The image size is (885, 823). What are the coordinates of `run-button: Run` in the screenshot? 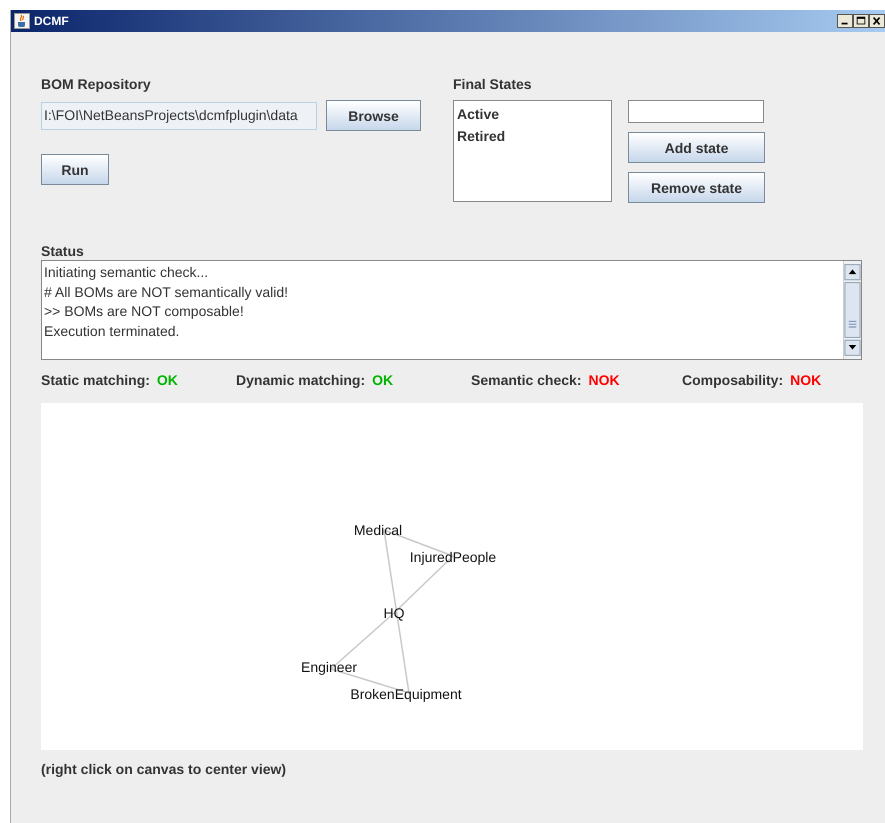 It's located at (75, 169).